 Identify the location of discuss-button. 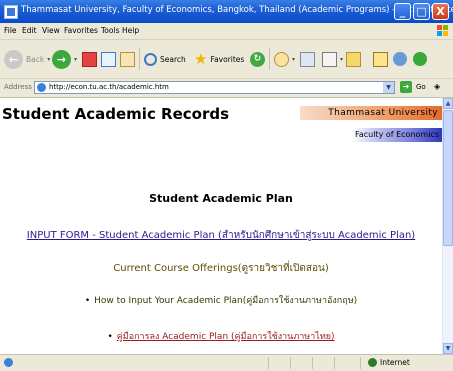
(420, 59).